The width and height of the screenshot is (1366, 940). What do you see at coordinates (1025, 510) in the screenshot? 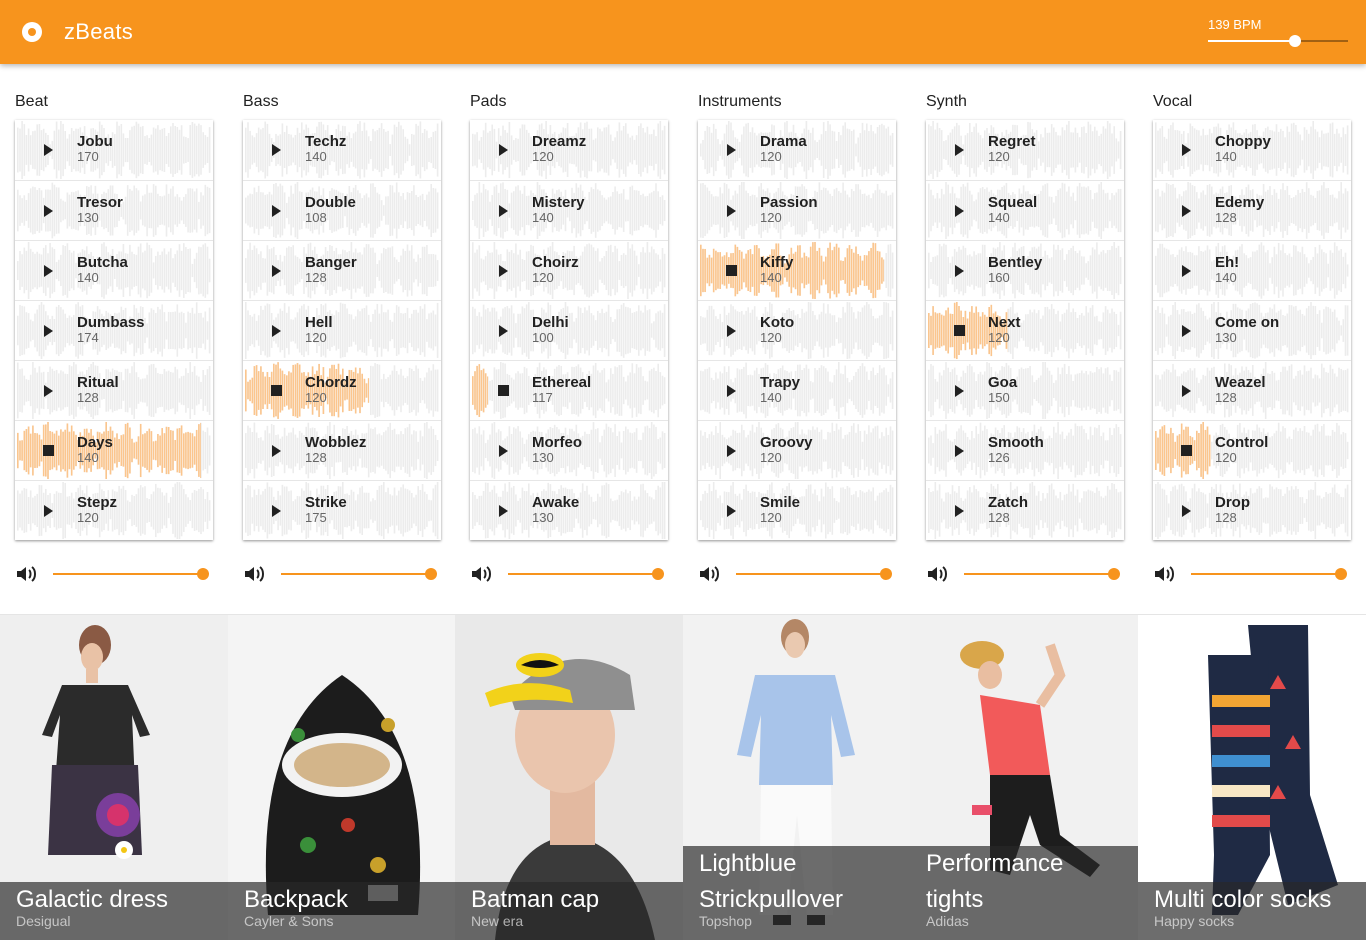
I see `loop-item: Zatch 128` at bounding box center [1025, 510].